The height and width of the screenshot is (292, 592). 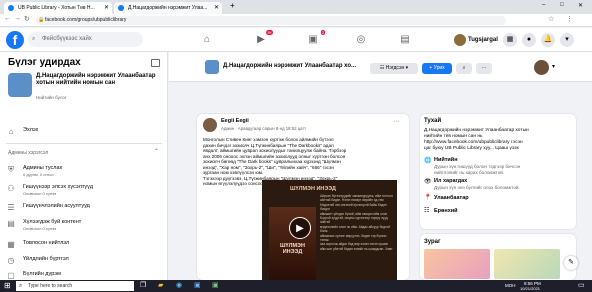 What do you see at coordinates (580, 5) in the screenshot?
I see `close-window-button: ✕` at bounding box center [580, 5].